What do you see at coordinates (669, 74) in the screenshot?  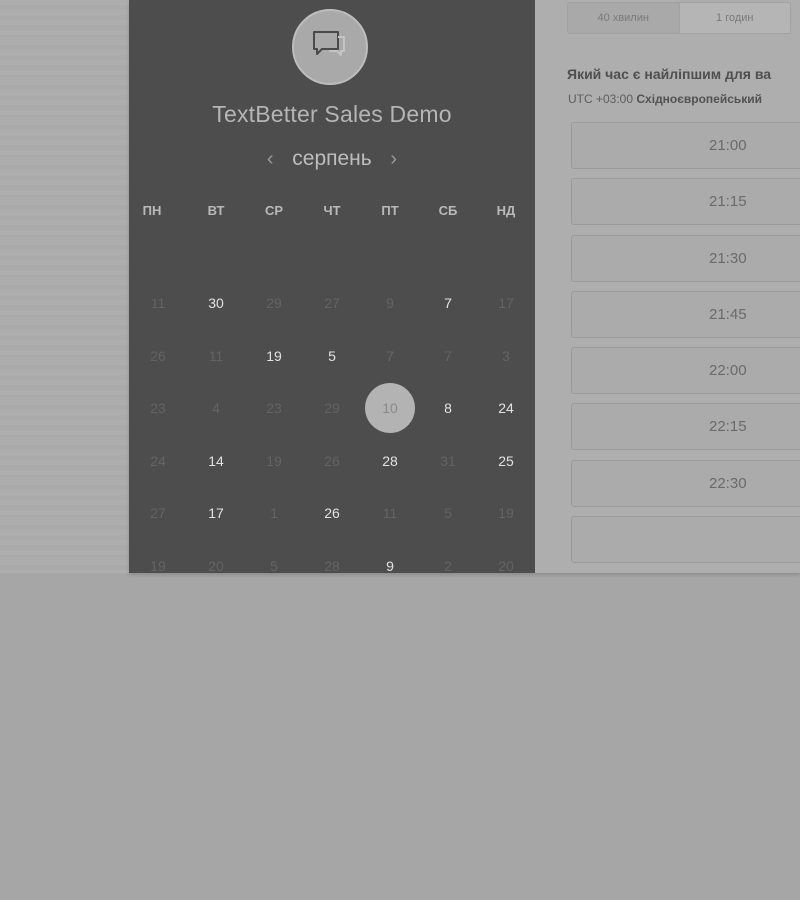 I see `time-question-heading: Який час є найліпшим для ва` at bounding box center [669, 74].